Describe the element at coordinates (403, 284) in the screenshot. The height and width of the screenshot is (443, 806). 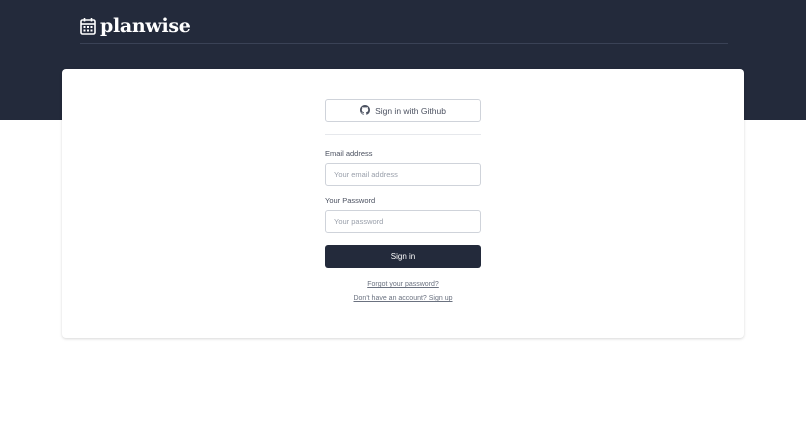
I see `forgot-password-link: Forgot your password?` at that location.